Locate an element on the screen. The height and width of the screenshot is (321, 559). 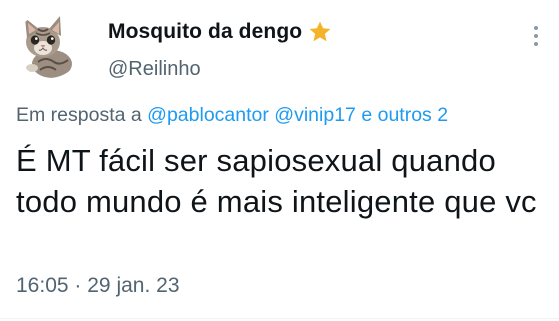
author-handle: @Reilinho is located at coordinates (154, 69).